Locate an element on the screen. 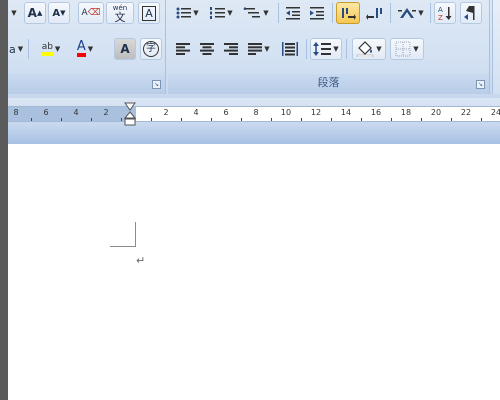 The height and width of the screenshot is (400, 500). line-spacing-button: ▼ is located at coordinates (326, 49).